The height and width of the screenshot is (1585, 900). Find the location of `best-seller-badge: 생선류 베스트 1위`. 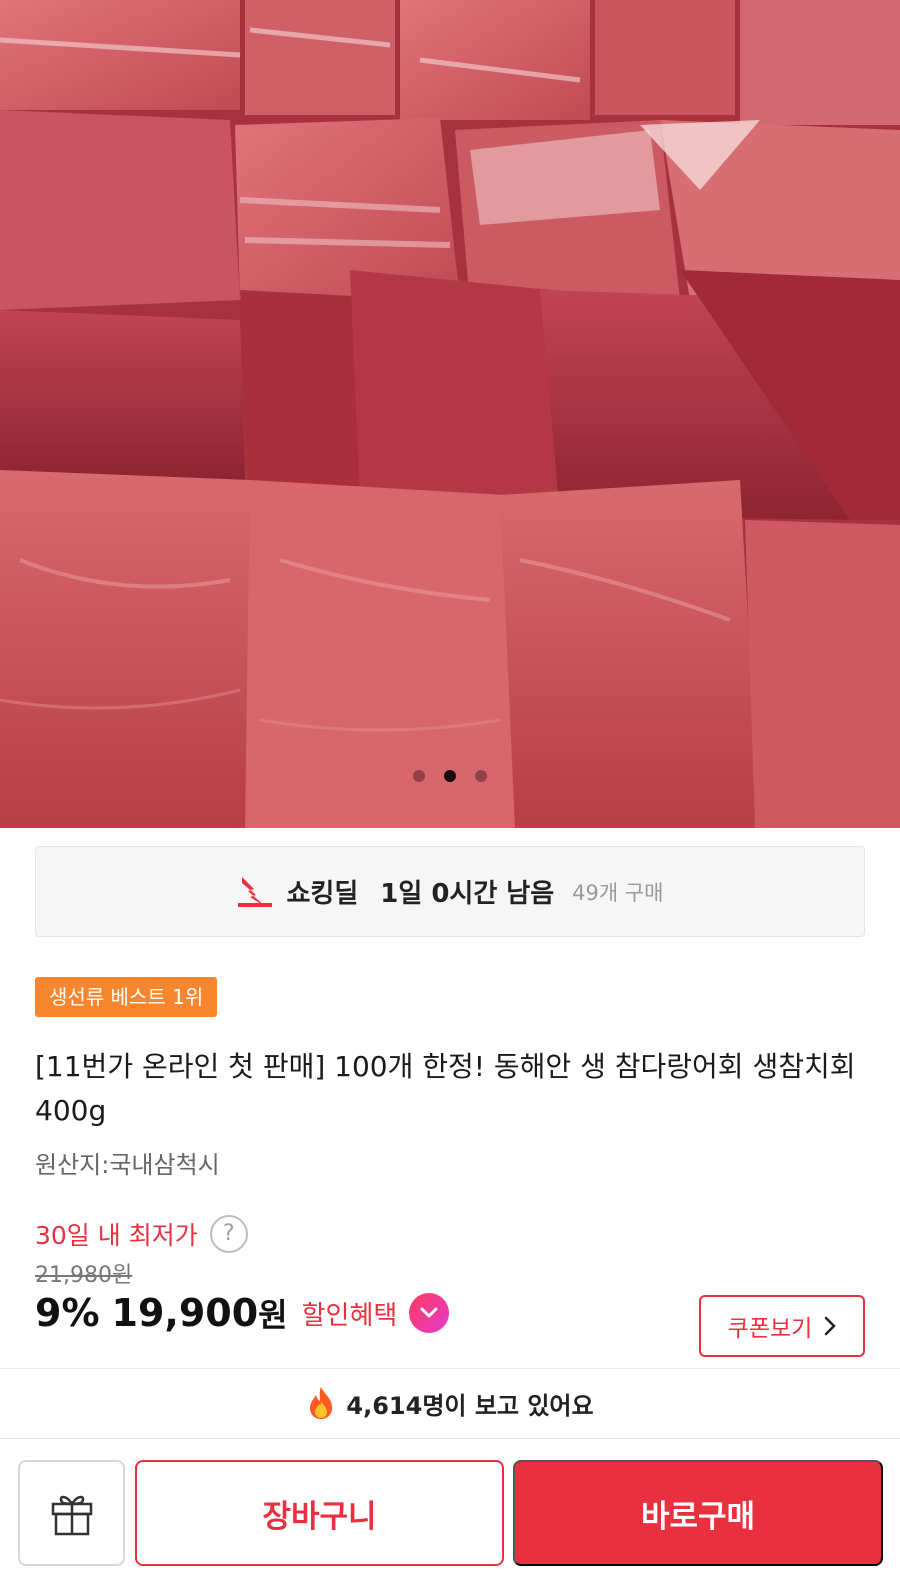

best-seller-badge: 생선류 베스트 1위 is located at coordinates (126, 997).